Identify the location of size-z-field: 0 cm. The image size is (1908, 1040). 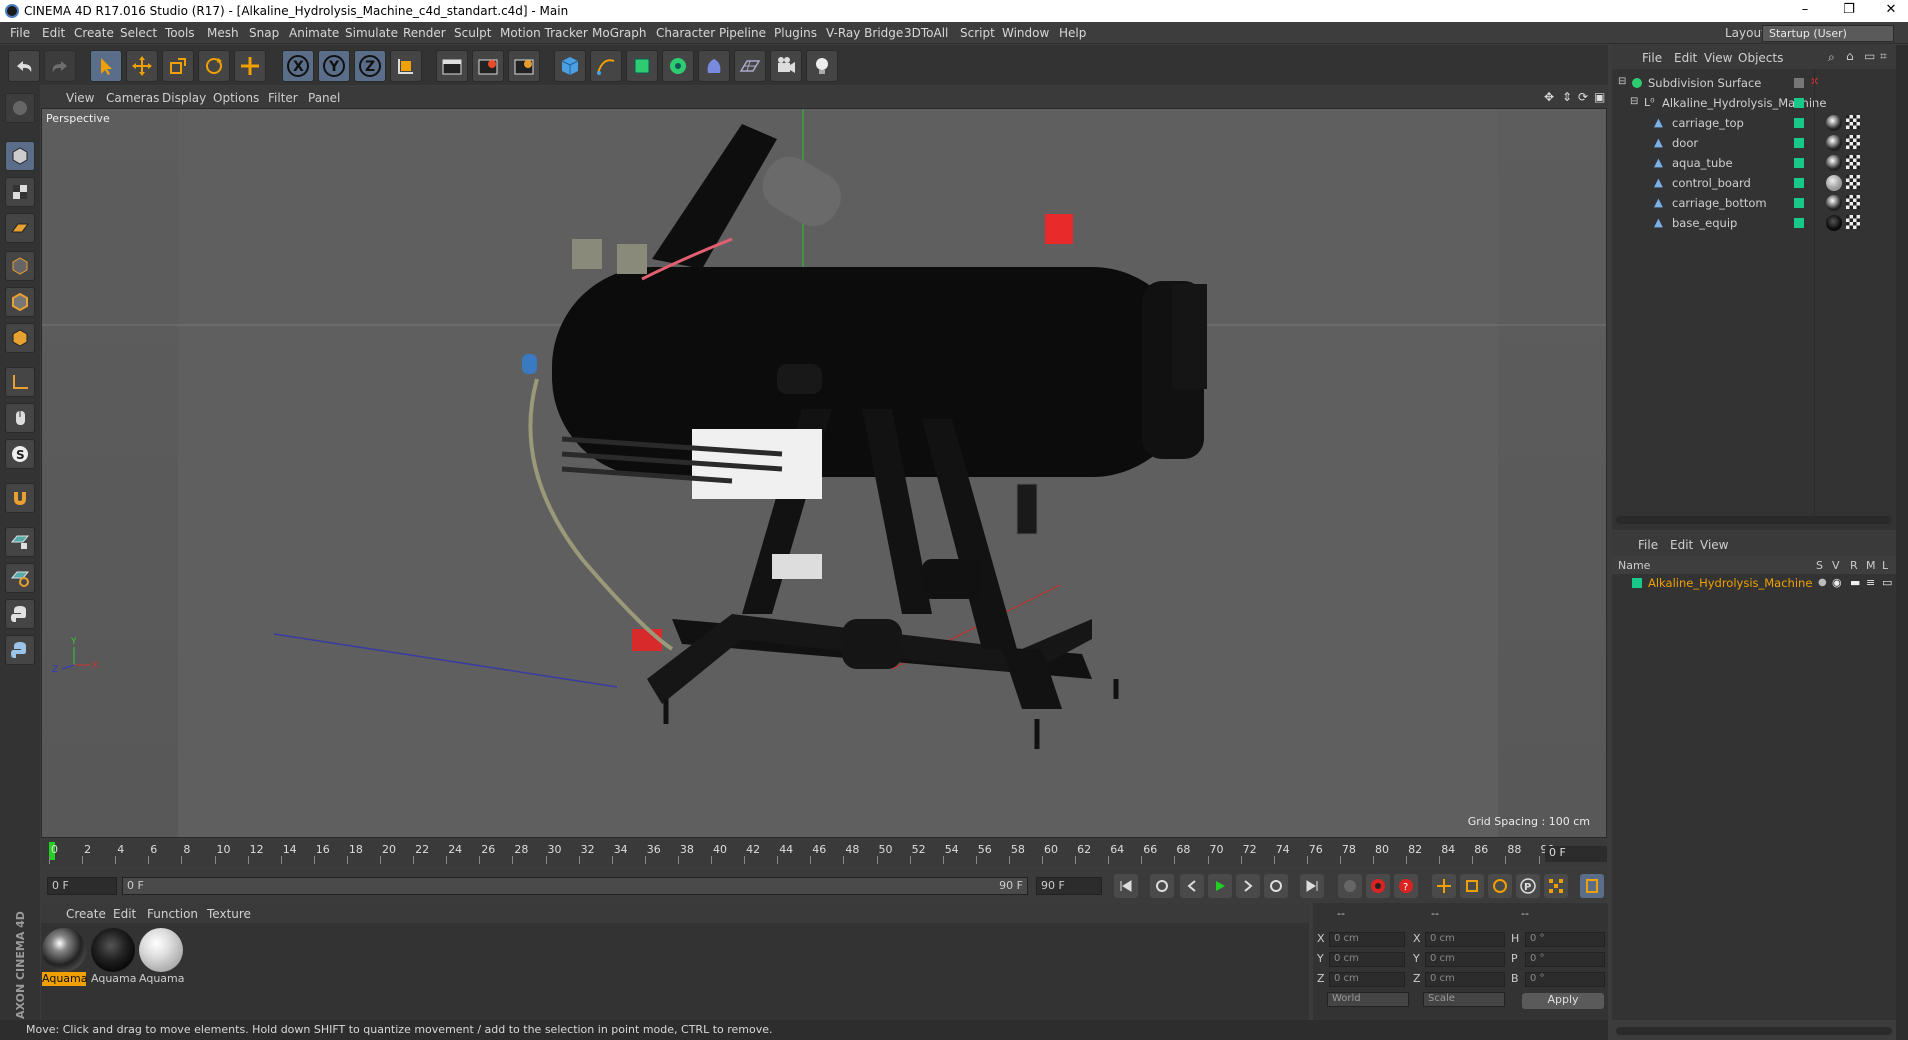
(1465, 979).